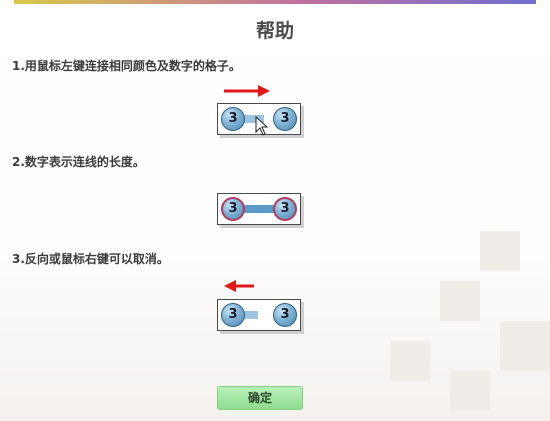 This screenshot has width=550, height=421. What do you see at coordinates (259, 209) in the screenshot?
I see `demo-length-example: 3 3` at bounding box center [259, 209].